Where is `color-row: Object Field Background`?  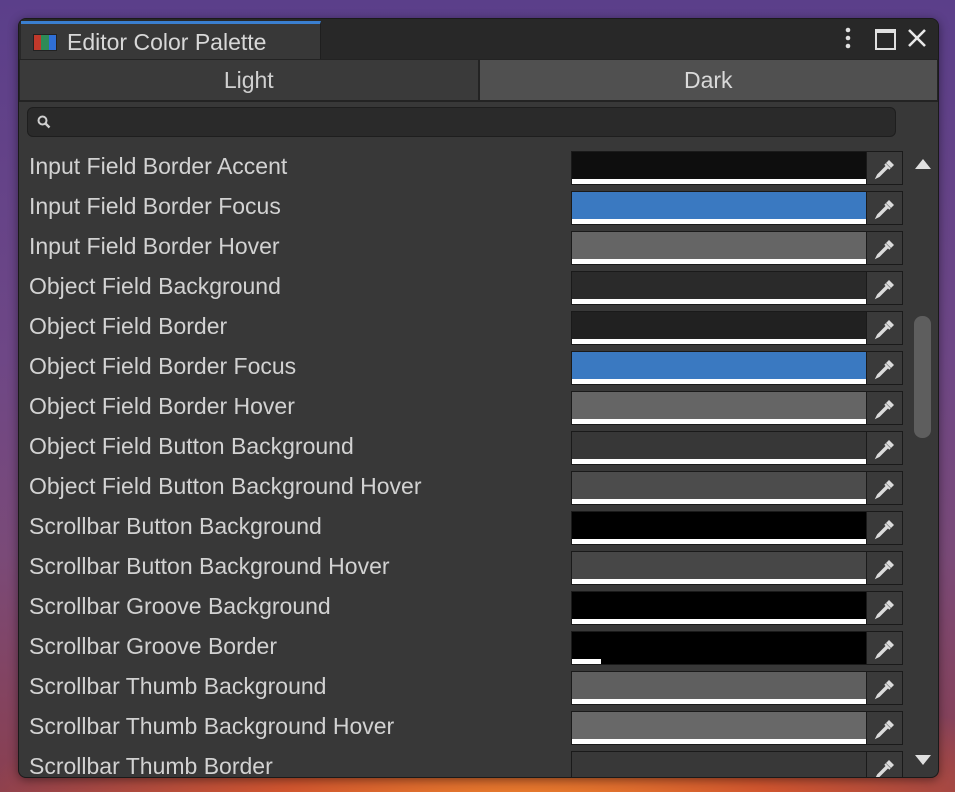 color-row: Object Field Background is located at coordinates (464, 289).